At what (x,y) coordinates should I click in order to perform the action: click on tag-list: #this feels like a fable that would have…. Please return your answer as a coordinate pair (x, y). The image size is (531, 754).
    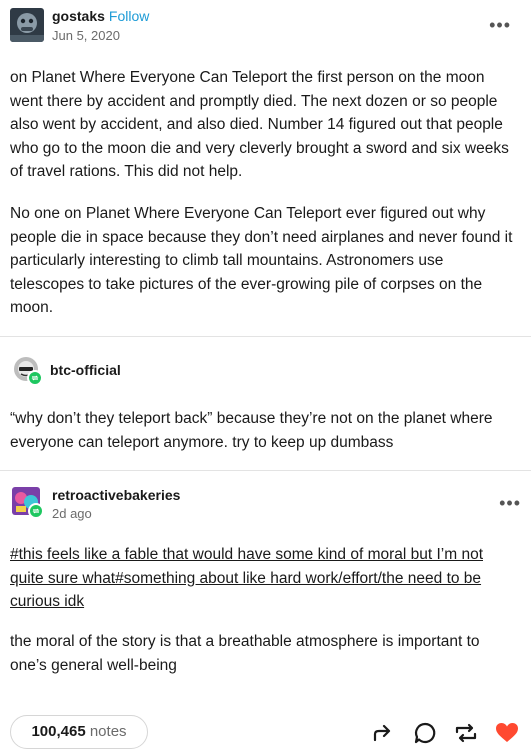
    Looking at the image, I should click on (265, 578).